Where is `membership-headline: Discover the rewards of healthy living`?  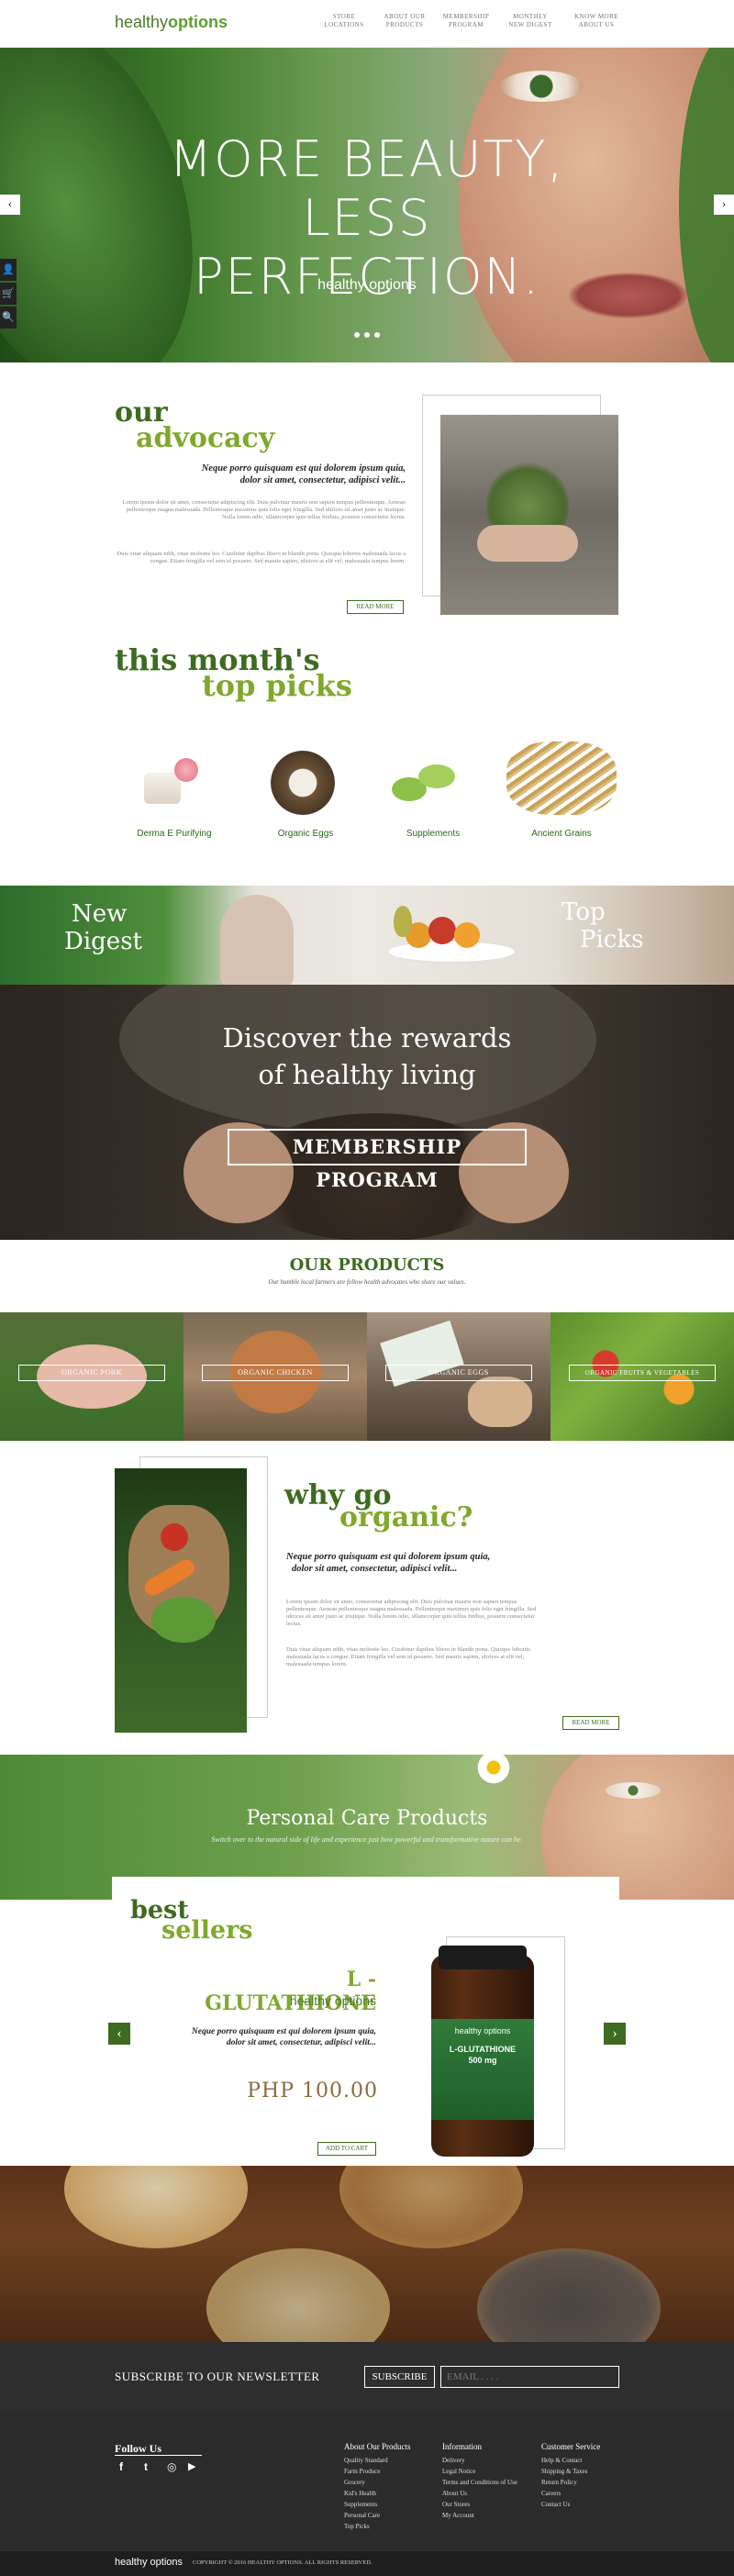 membership-headline: Discover the rewards of healthy living is located at coordinates (367, 1056).